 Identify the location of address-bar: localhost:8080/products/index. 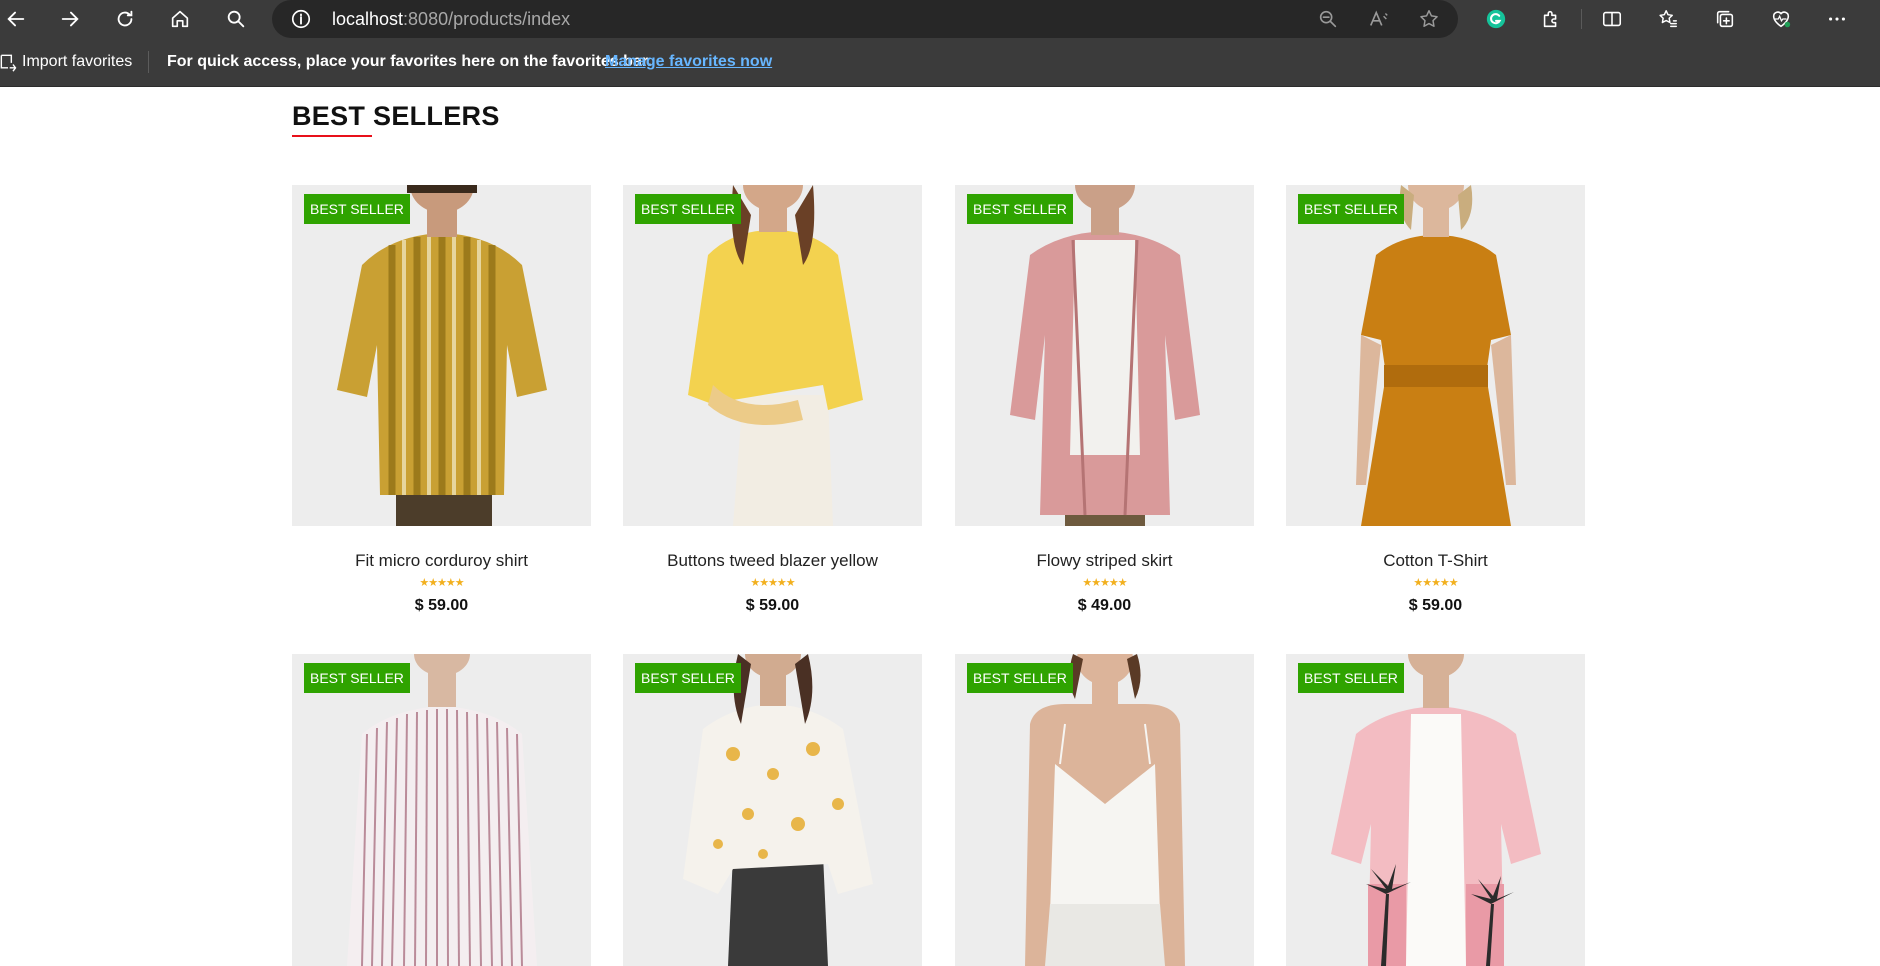
(865, 19).